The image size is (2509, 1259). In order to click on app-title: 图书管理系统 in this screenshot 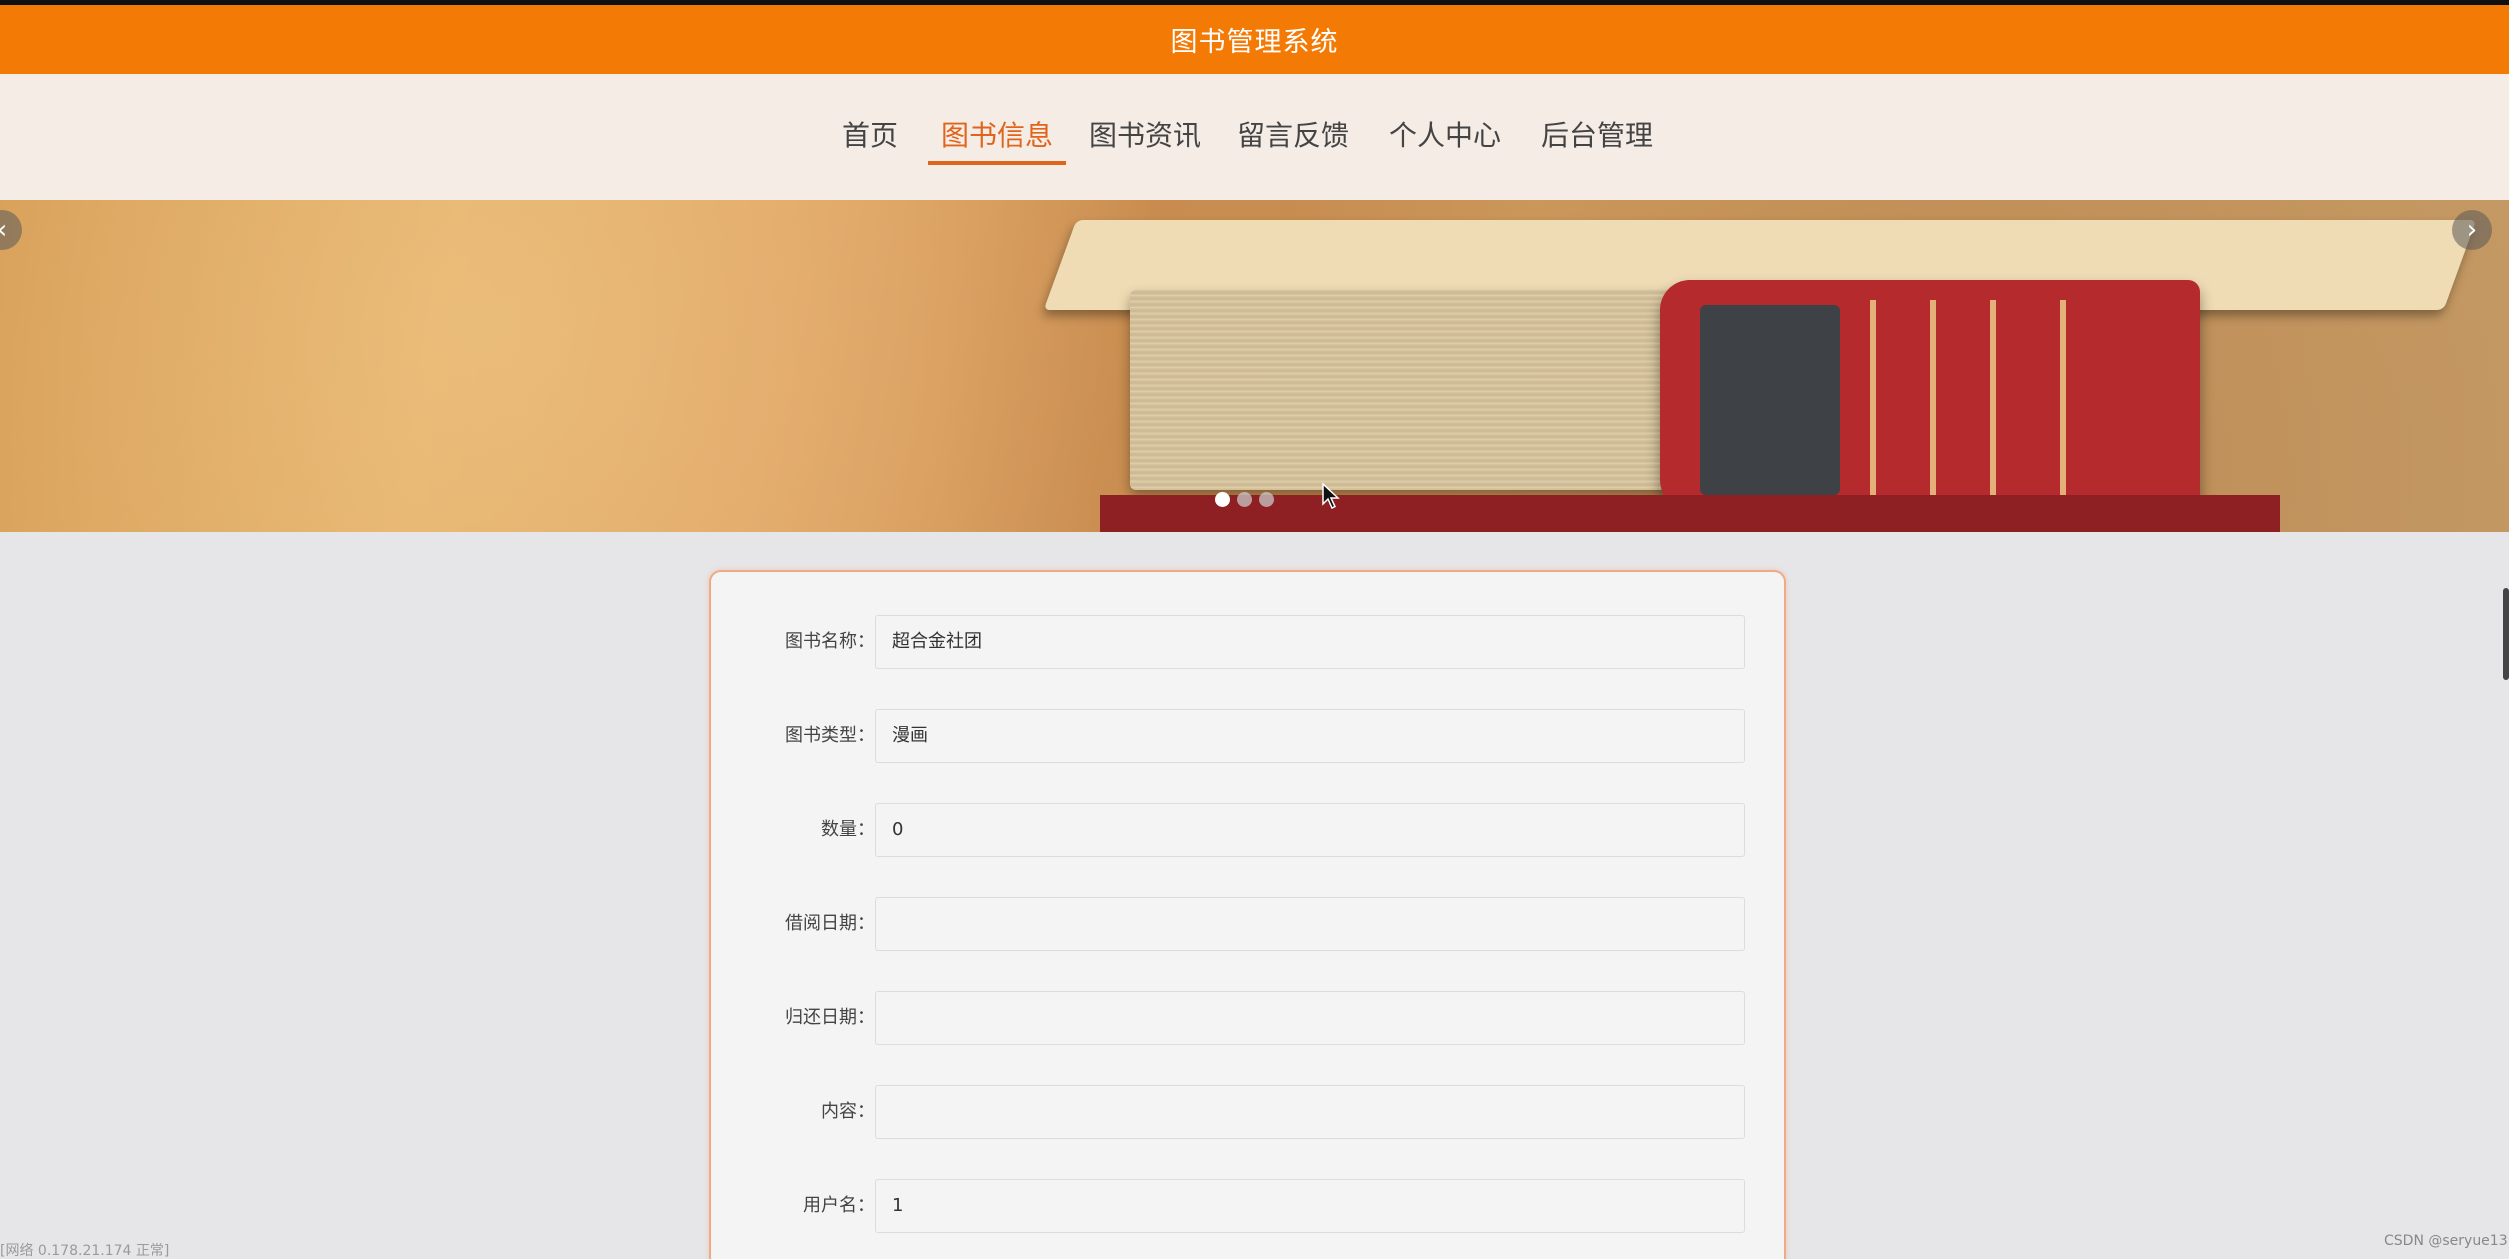, I will do `click(1254, 42)`.